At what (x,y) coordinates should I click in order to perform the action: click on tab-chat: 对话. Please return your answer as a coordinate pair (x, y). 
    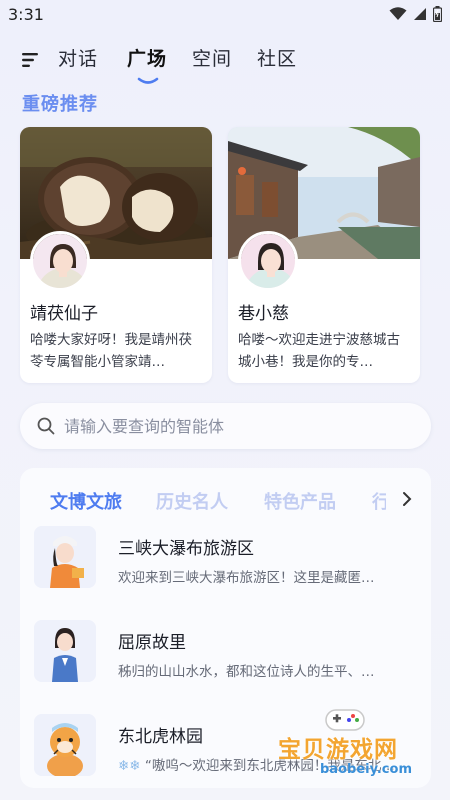
    Looking at the image, I should click on (78, 57).